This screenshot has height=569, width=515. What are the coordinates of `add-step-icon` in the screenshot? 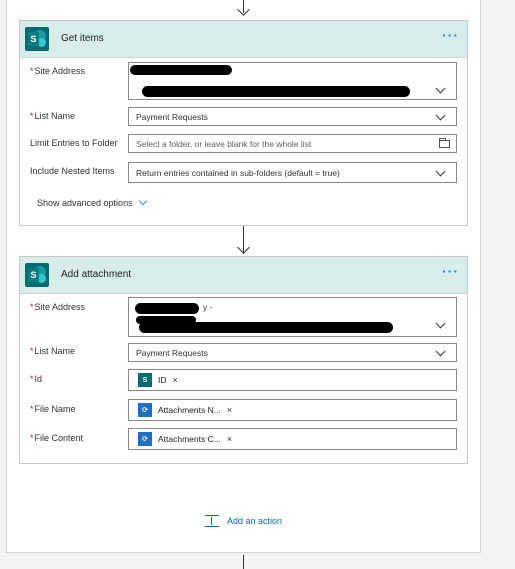 It's located at (212, 521).